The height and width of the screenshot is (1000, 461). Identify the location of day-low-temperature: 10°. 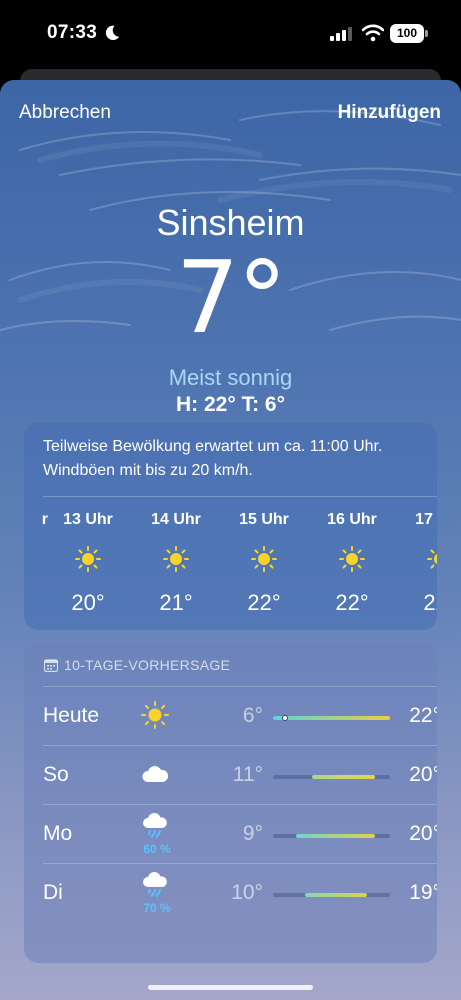
(247, 892).